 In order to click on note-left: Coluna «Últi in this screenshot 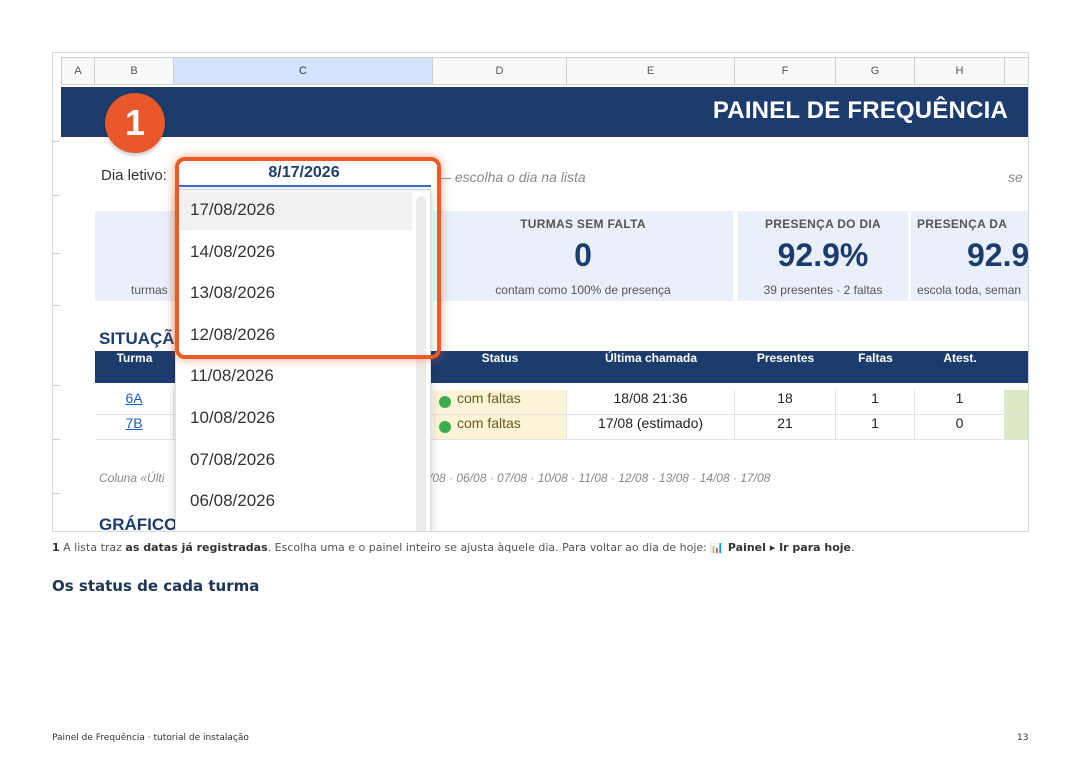, I will do `click(132, 478)`.